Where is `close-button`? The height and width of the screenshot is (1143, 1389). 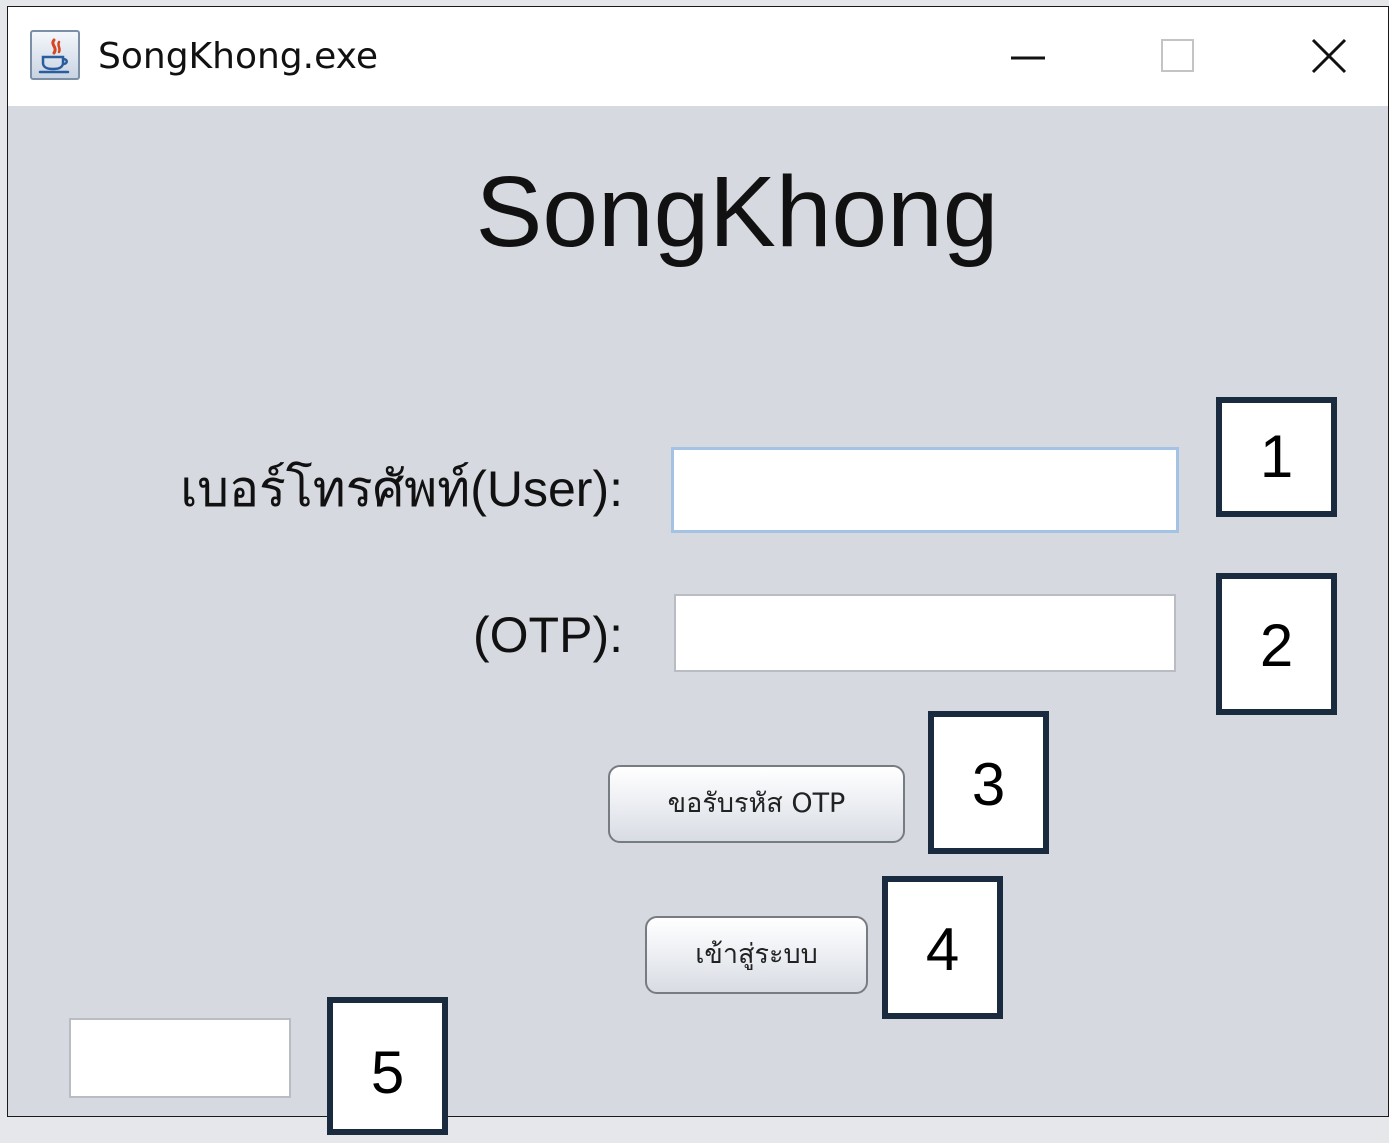 close-button is located at coordinates (1323, 56).